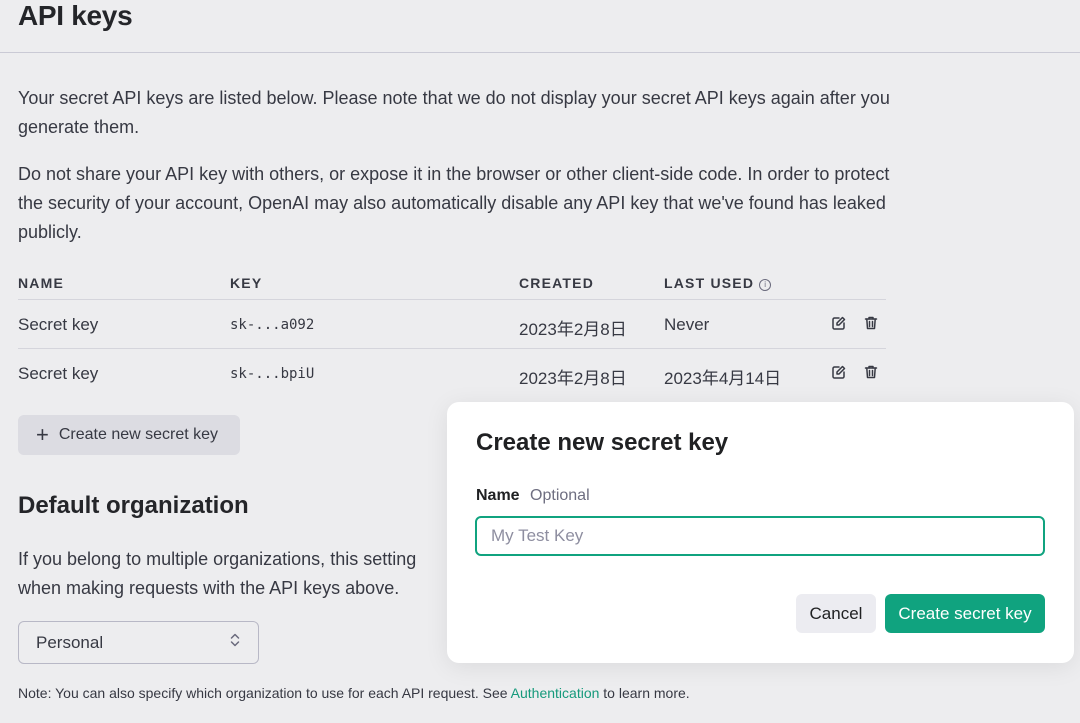 Image resolution: width=1080 pixels, height=723 pixels. What do you see at coordinates (498, 495) in the screenshot?
I see `name-label: Name` at bounding box center [498, 495].